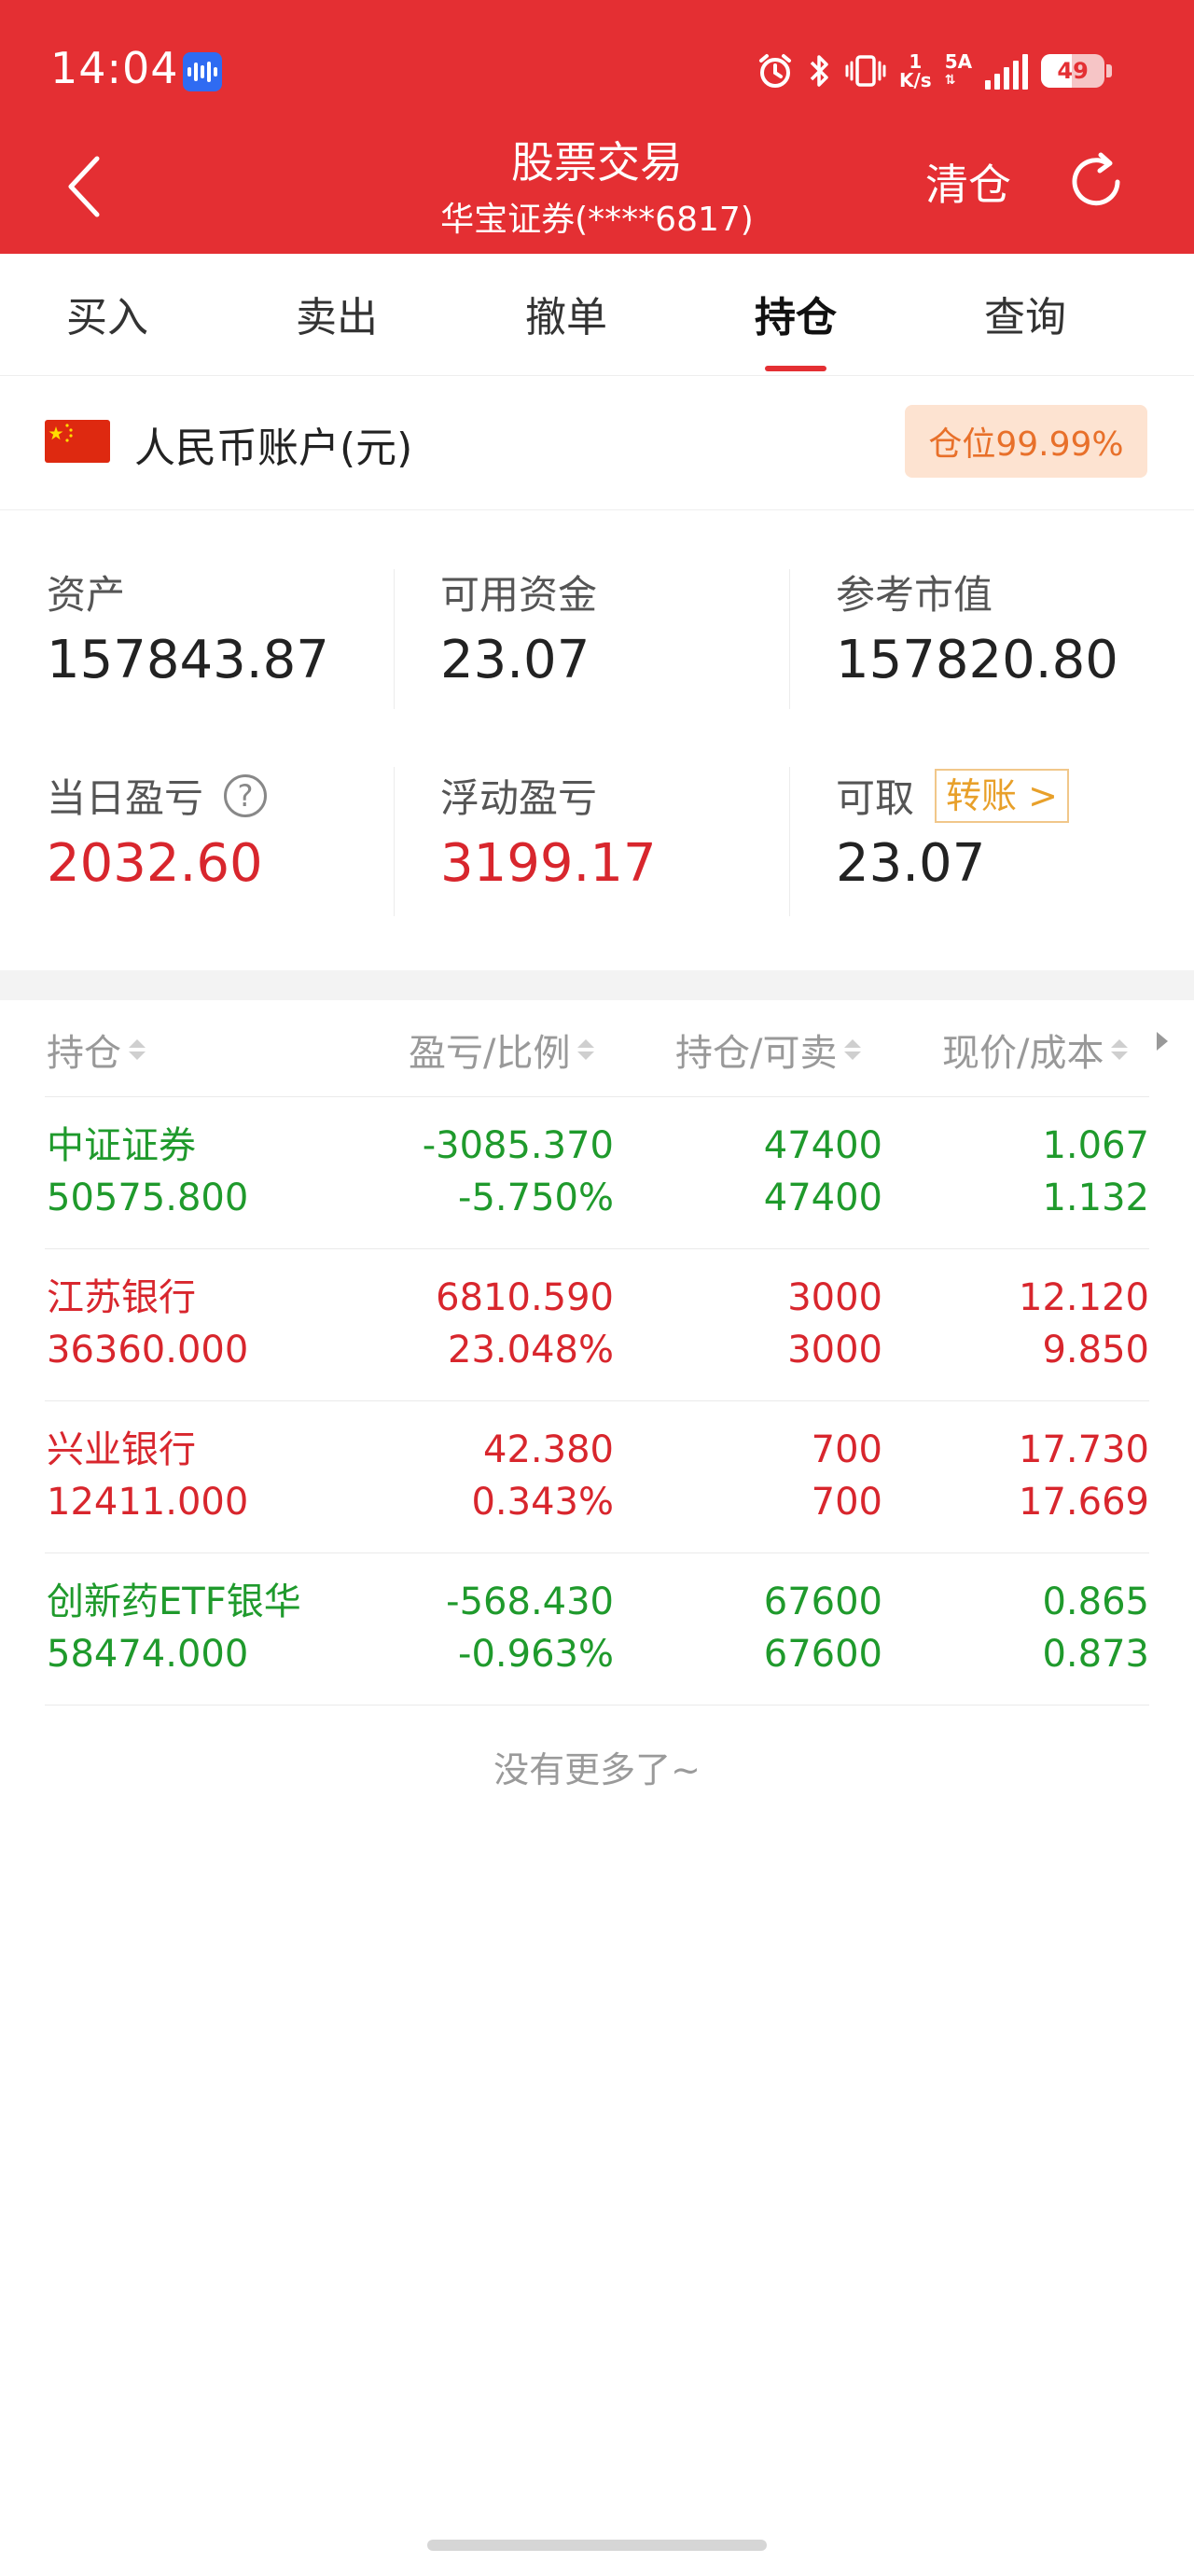 The height and width of the screenshot is (2576, 1194). I want to click on clear-positions-button: 清仓, so click(968, 182).